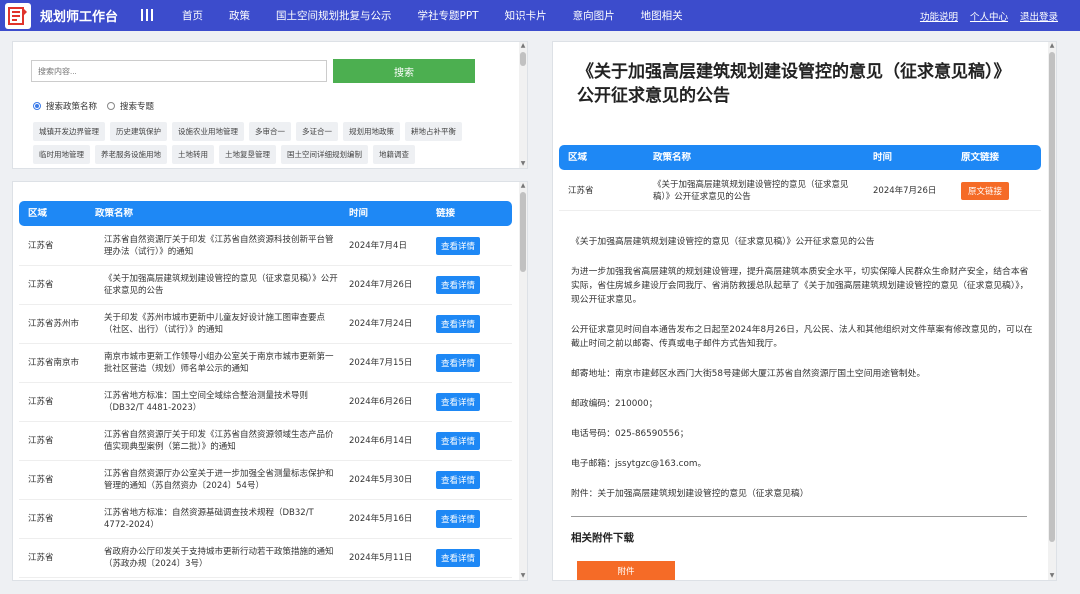 This screenshot has height=594, width=1080. What do you see at coordinates (334, 15) in the screenshot?
I see `nav-planning-approval: 国土空间规划批复与公示` at bounding box center [334, 15].